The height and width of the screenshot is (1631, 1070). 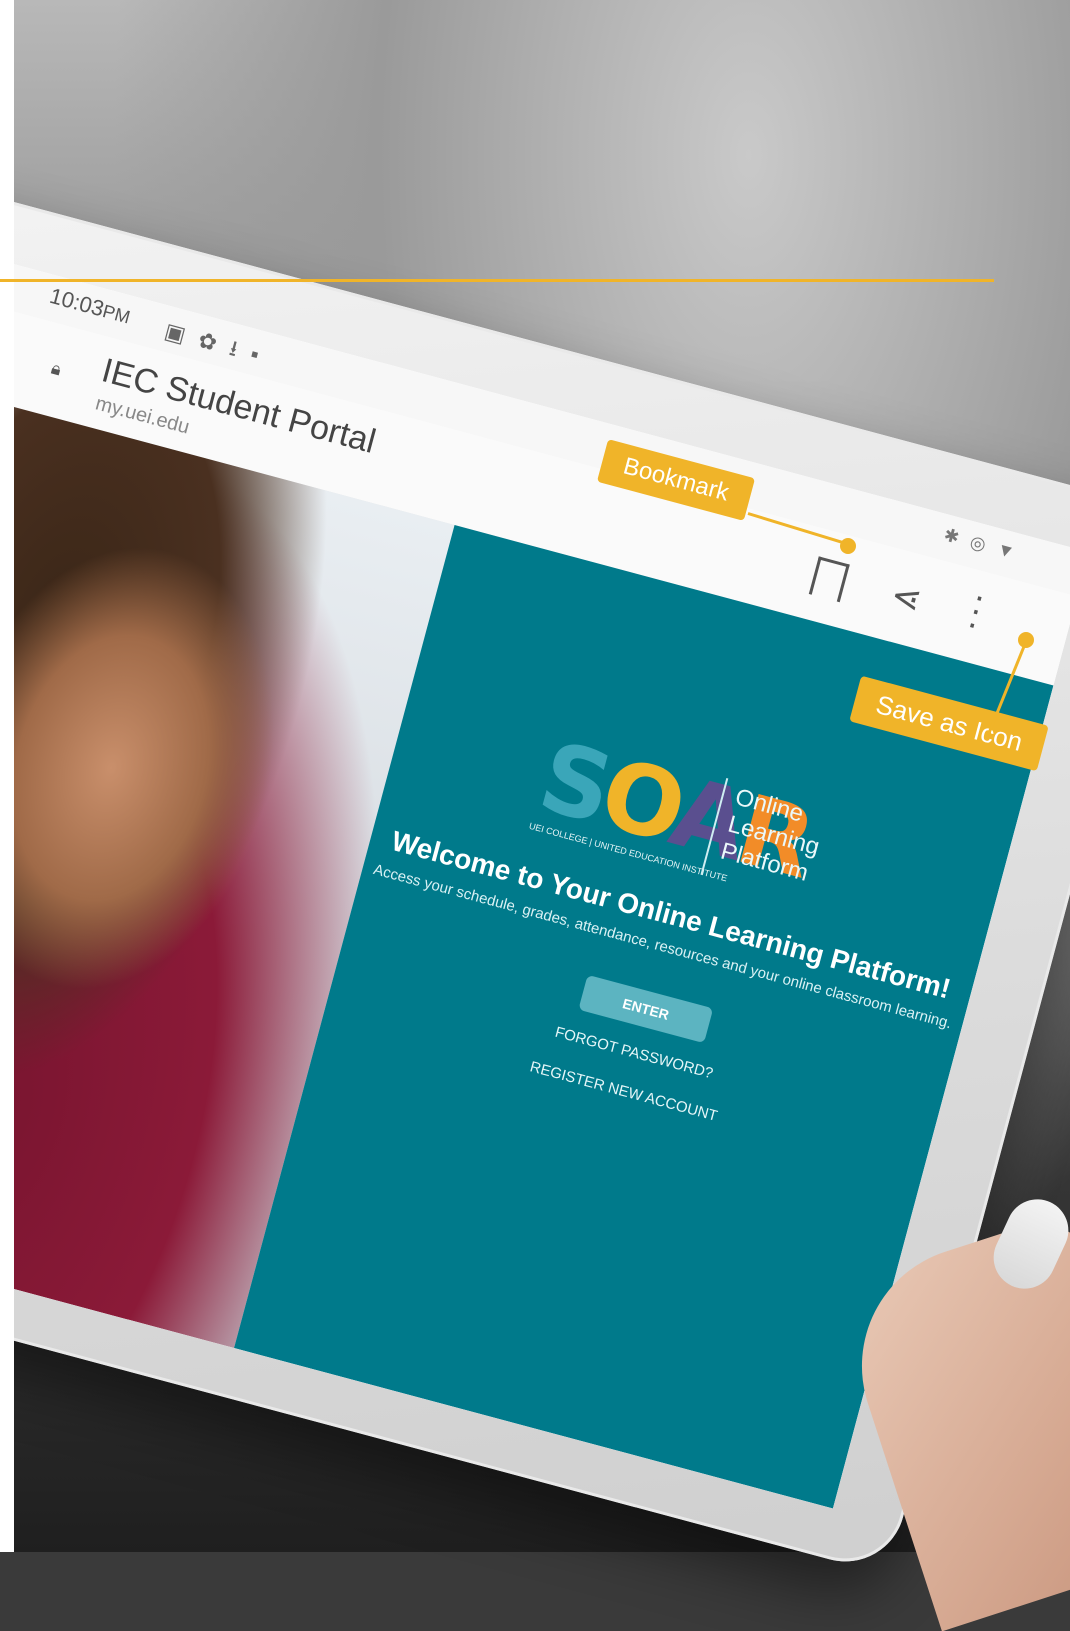 I want to click on status-time: 10:03PM, so click(x=90, y=306).